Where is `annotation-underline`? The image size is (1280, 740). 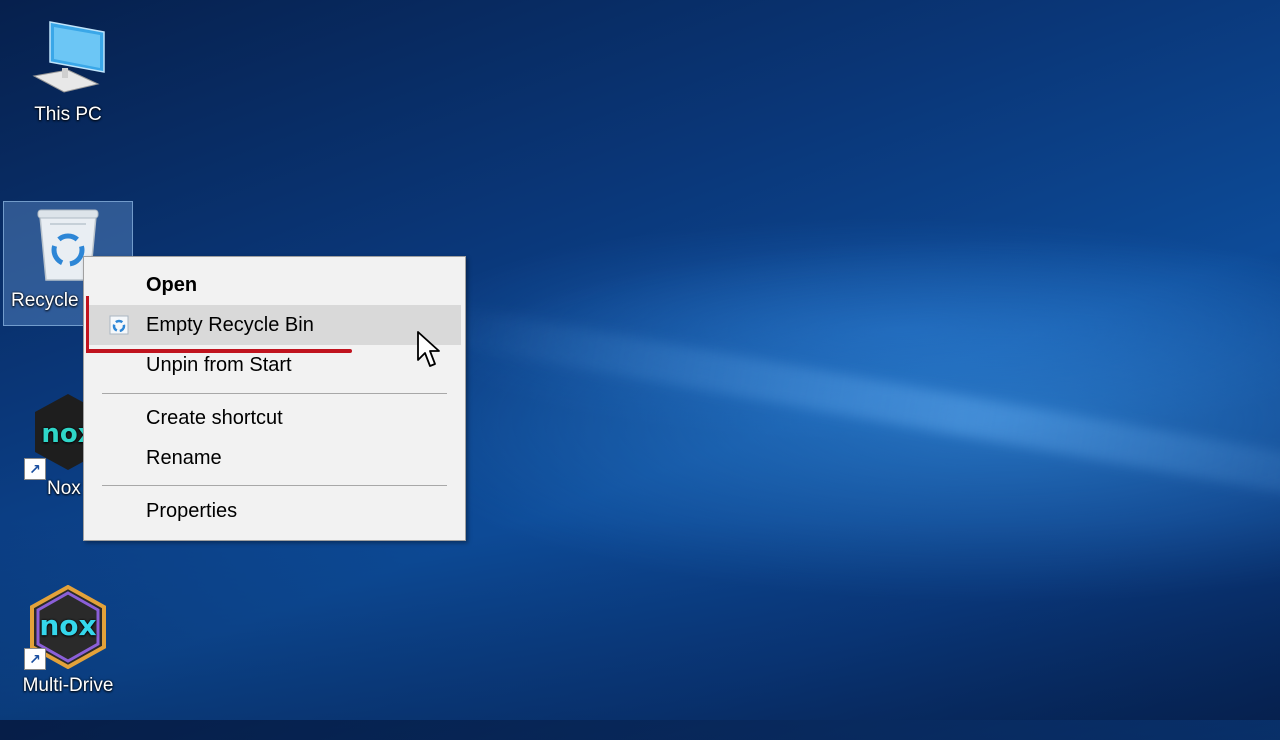 annotation-underline is located at coordinates (219, 351).